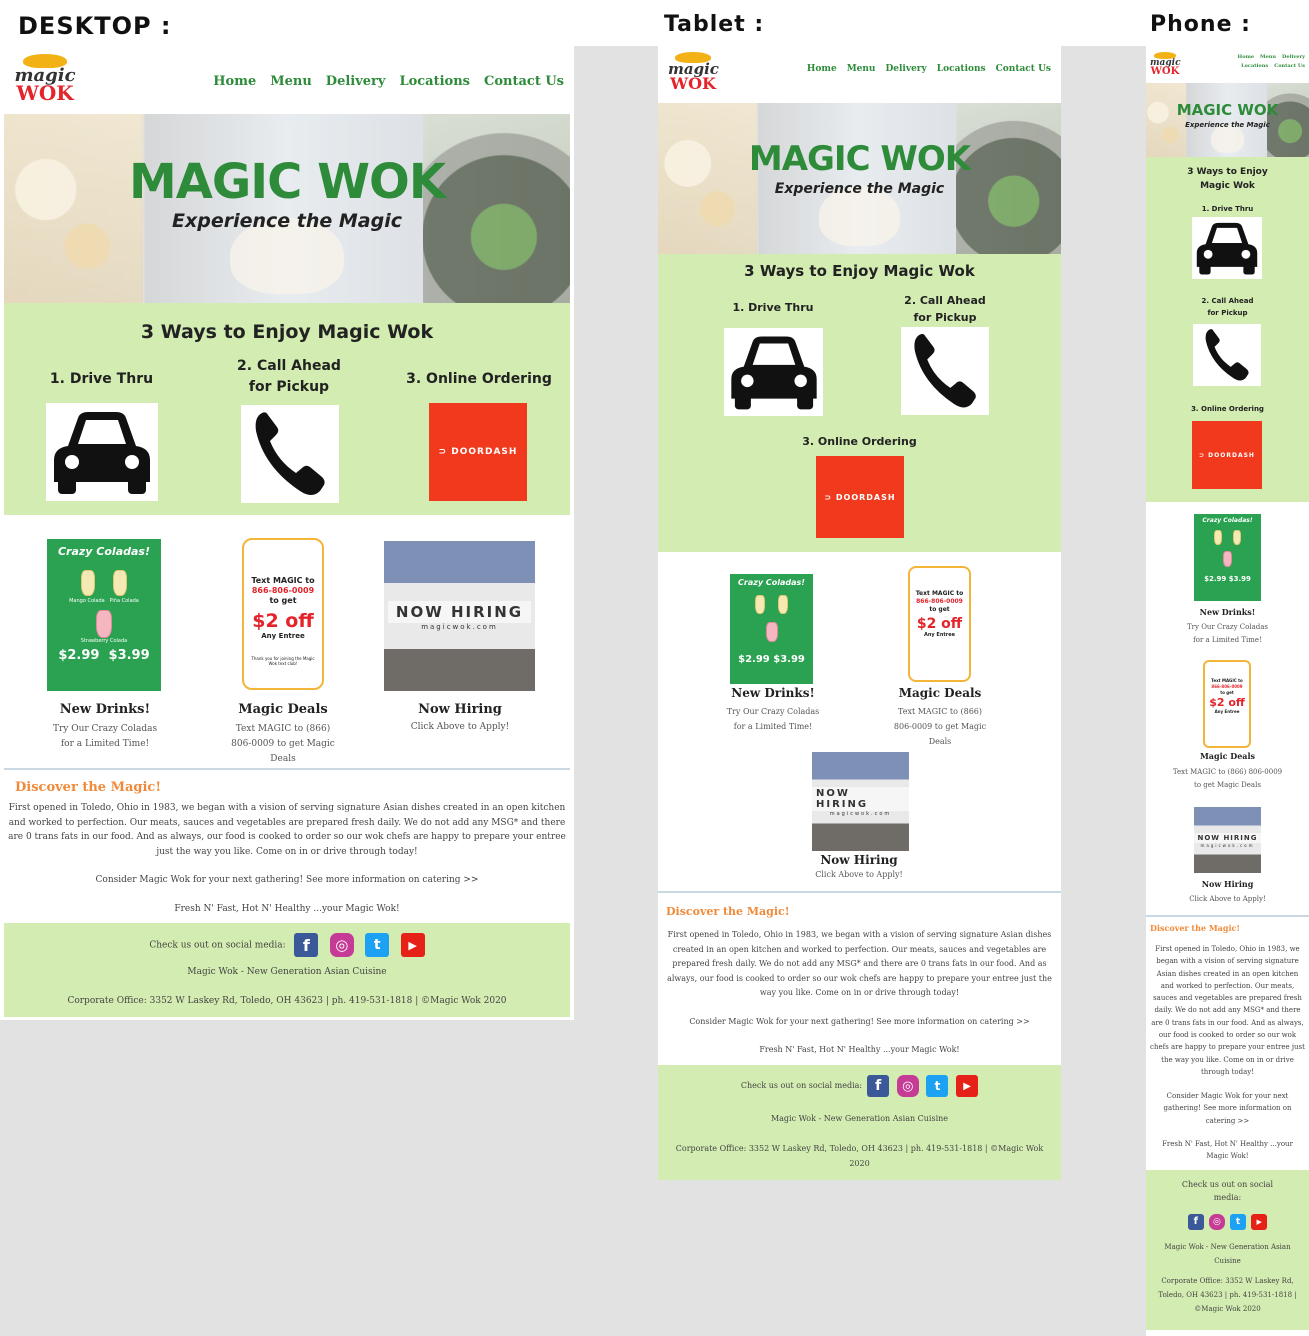  Describe the element at coordinates (771, 604) in the screenshot. I see `drink-cups` at that location.